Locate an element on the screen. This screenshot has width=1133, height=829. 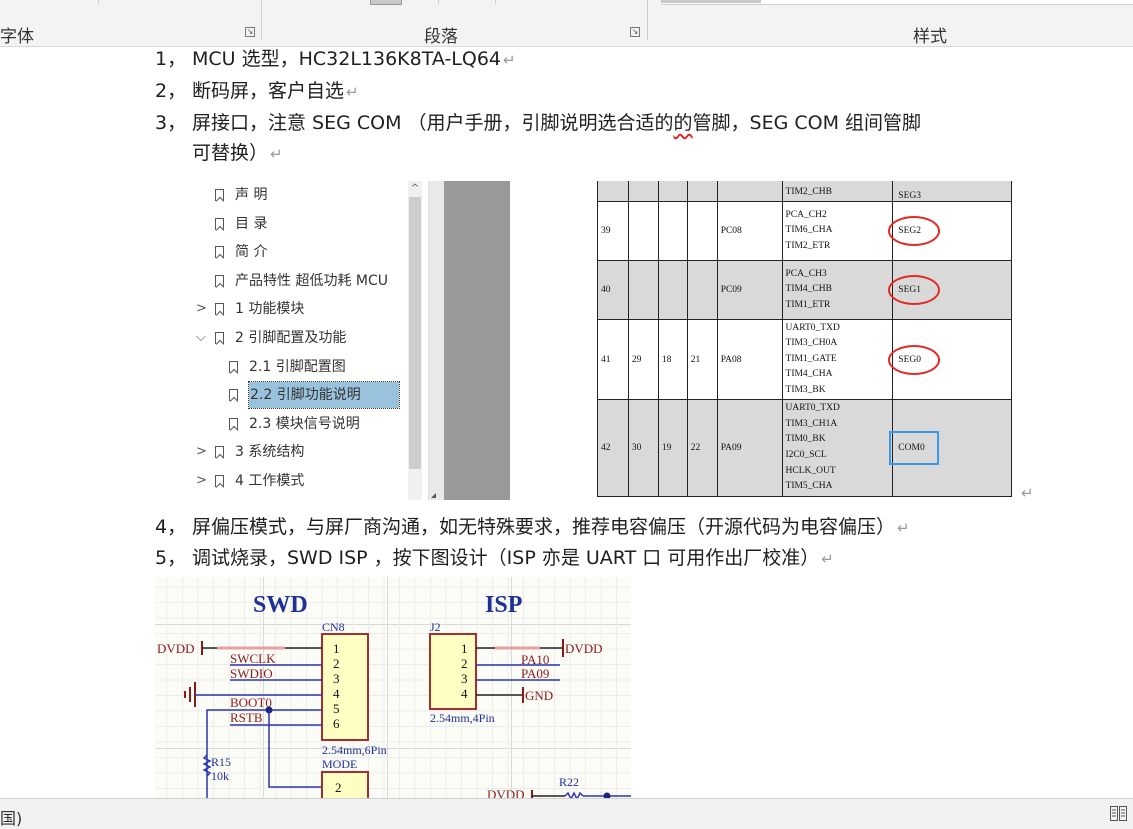
font-dialog-launcher-icon: ↘ is located at coordinates (250, 32).